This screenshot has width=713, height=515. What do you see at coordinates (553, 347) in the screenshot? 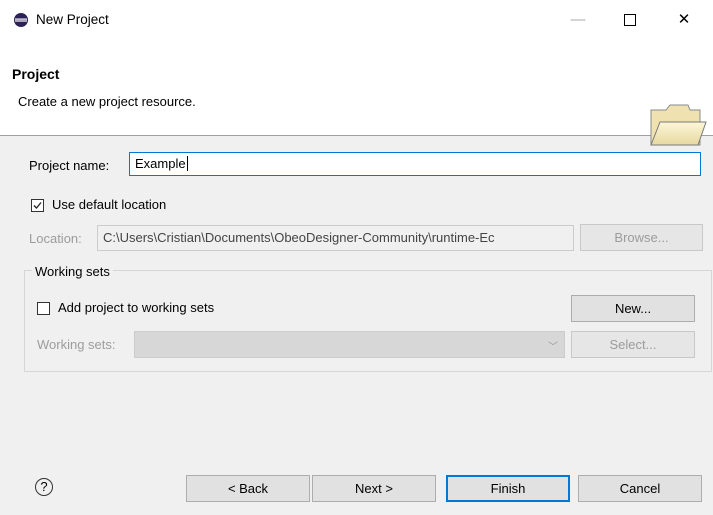
I see `chevron-down-icon: ﹀` at bounding box center [553, 347].